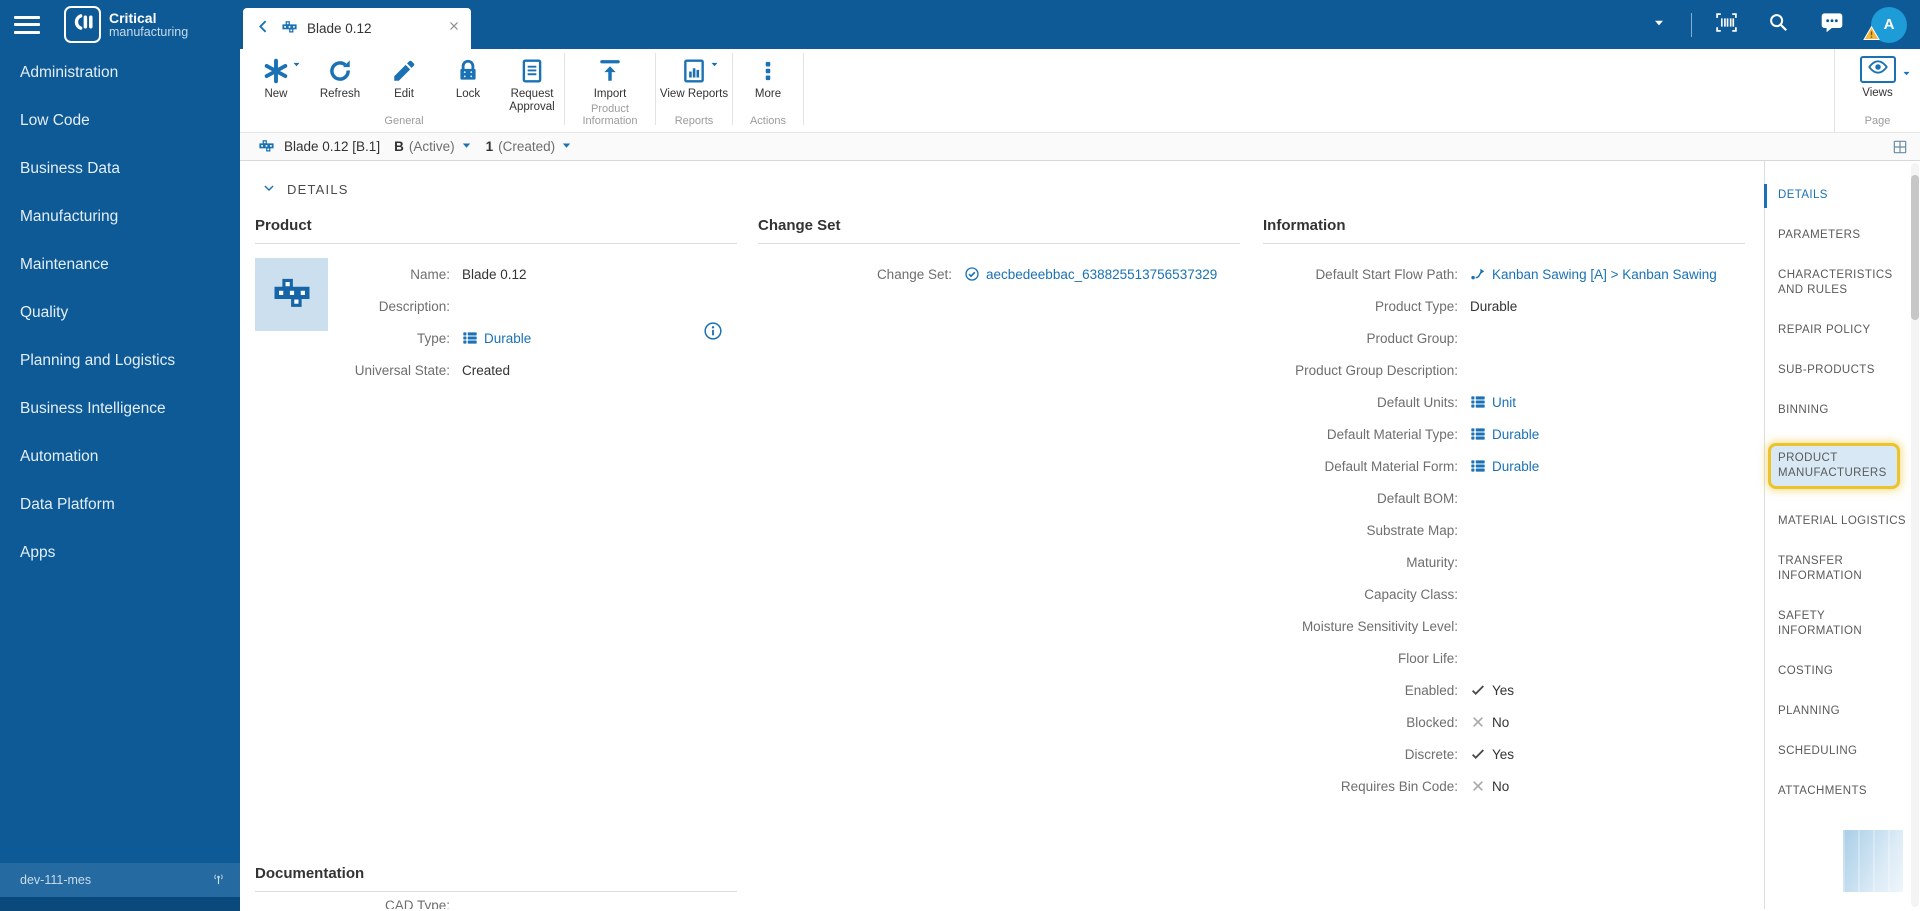 This screenshot has height=911, width=1920. I want to click on toolbar-button-refresh: Refresh, so click(340, 75).